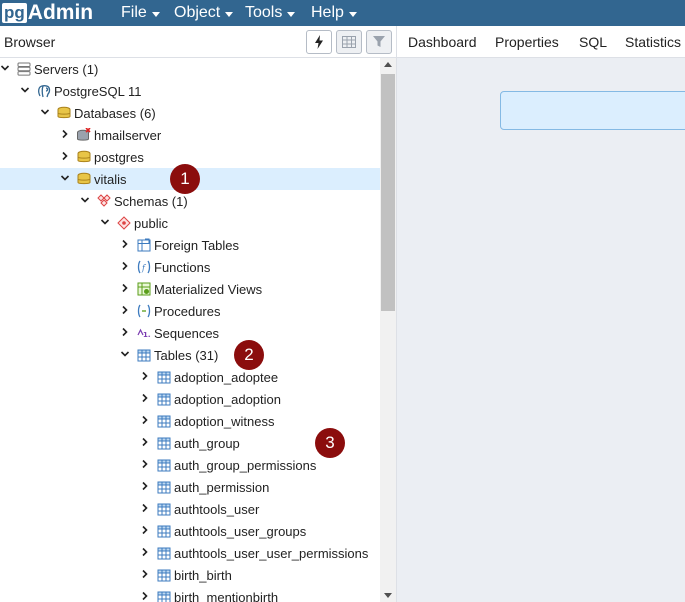 Image resolution: width=685 pixels, height=602 pixels. What do you see at coordinates (442, 42) in the screenshot?
I see `tab-dashboard: Dashboard` at bounding box center [442, 42].